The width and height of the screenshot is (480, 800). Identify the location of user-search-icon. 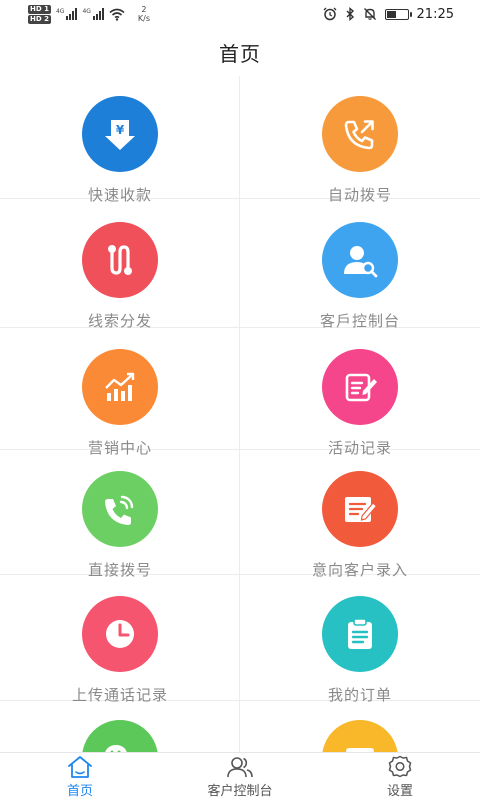
(361, 262).